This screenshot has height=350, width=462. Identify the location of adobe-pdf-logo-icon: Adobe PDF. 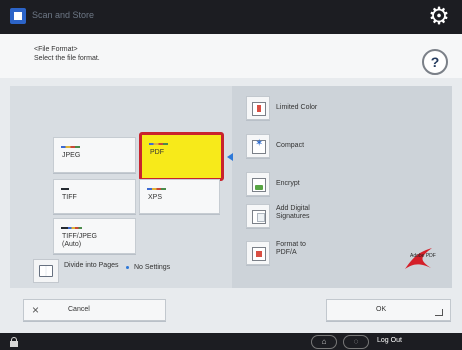
(420, 258).